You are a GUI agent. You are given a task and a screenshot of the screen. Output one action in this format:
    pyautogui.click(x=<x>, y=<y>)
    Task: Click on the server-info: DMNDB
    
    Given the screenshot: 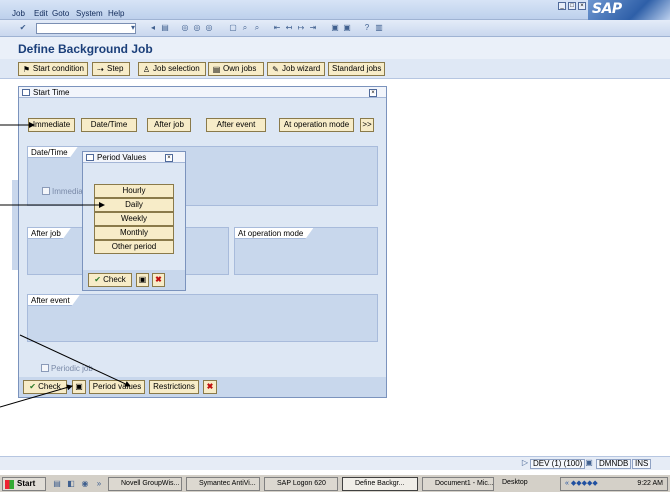 What is the action you would take?
    pyautogui.click(x=614, y=464)
    